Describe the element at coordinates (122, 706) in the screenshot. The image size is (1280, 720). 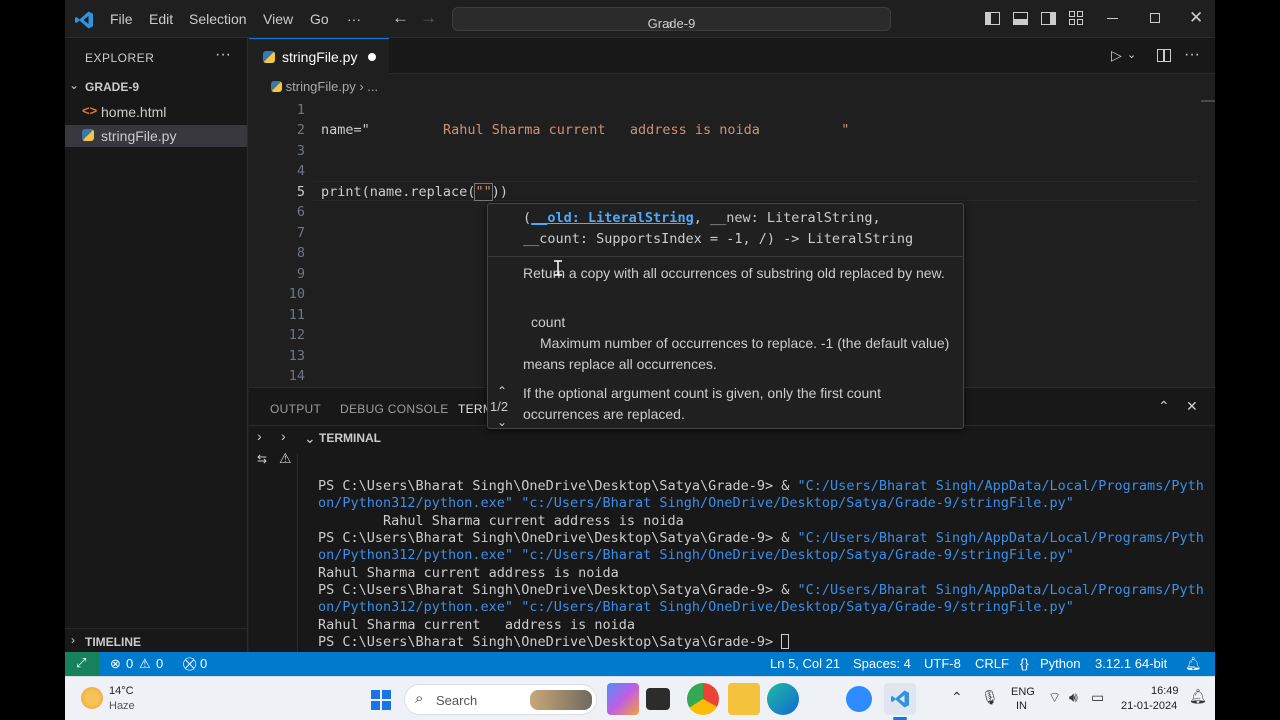
I see `weather-condition: Haze` at that location.